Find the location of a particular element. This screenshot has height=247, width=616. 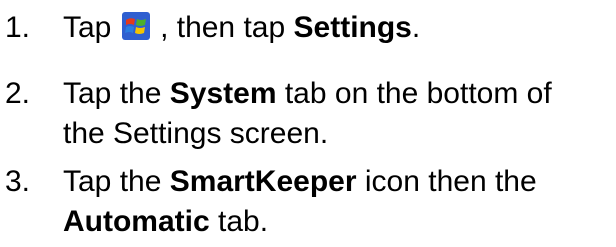

step-text-part: , then tap is located at coordinates (223, 27).